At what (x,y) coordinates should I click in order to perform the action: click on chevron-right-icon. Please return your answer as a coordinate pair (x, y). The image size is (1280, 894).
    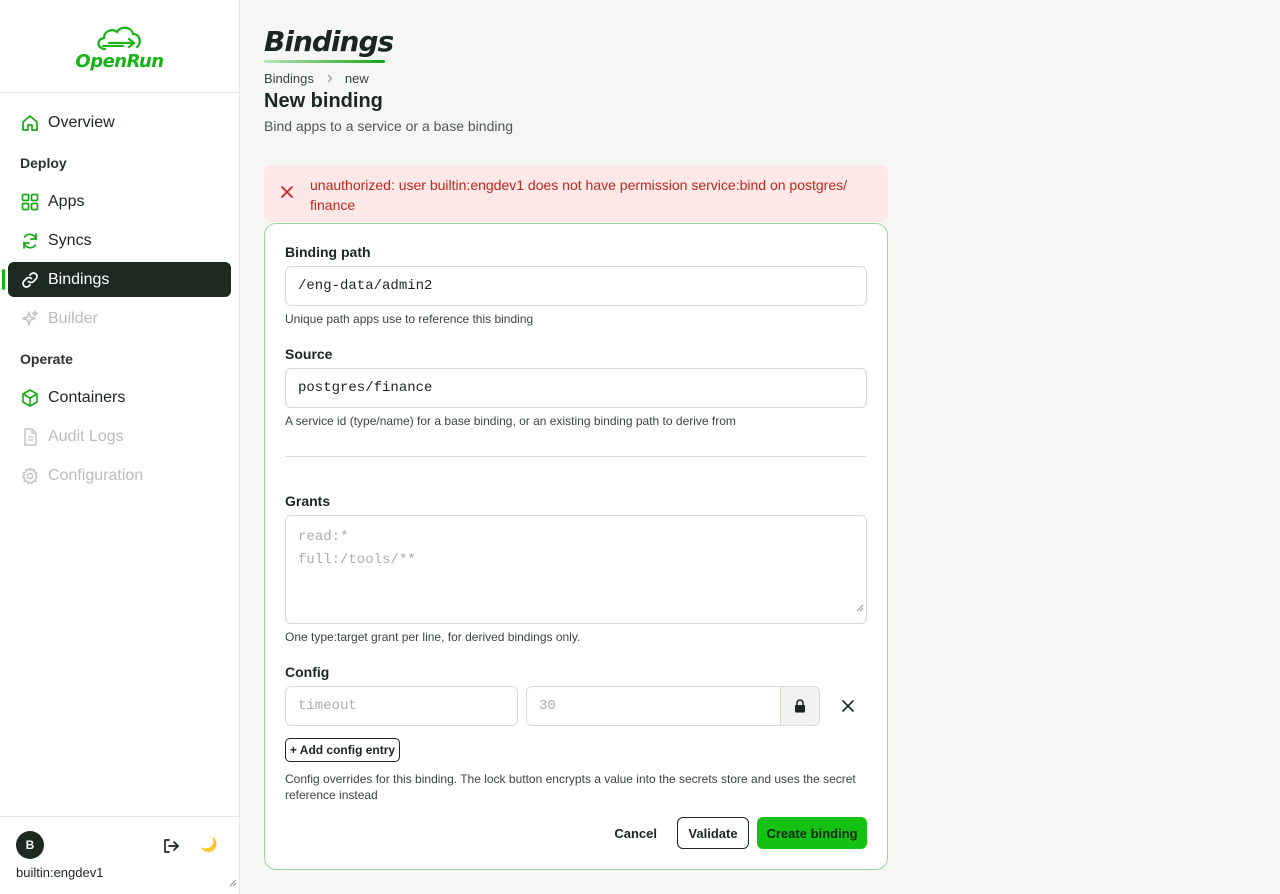
    Looking at the image, I should click on (329, 78).